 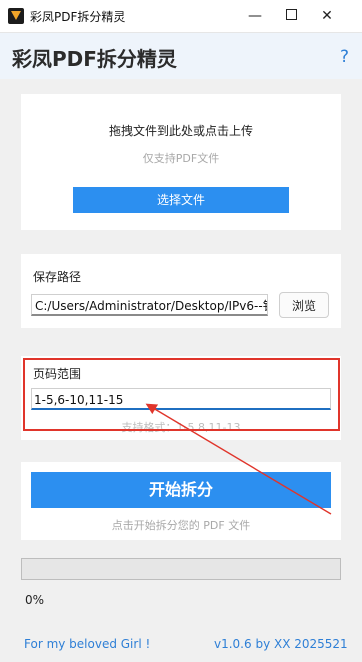 I want to click on save-path-input: C:/Users/Administrator/Desktop/IPv6--钅, so click(x=149, y=305).